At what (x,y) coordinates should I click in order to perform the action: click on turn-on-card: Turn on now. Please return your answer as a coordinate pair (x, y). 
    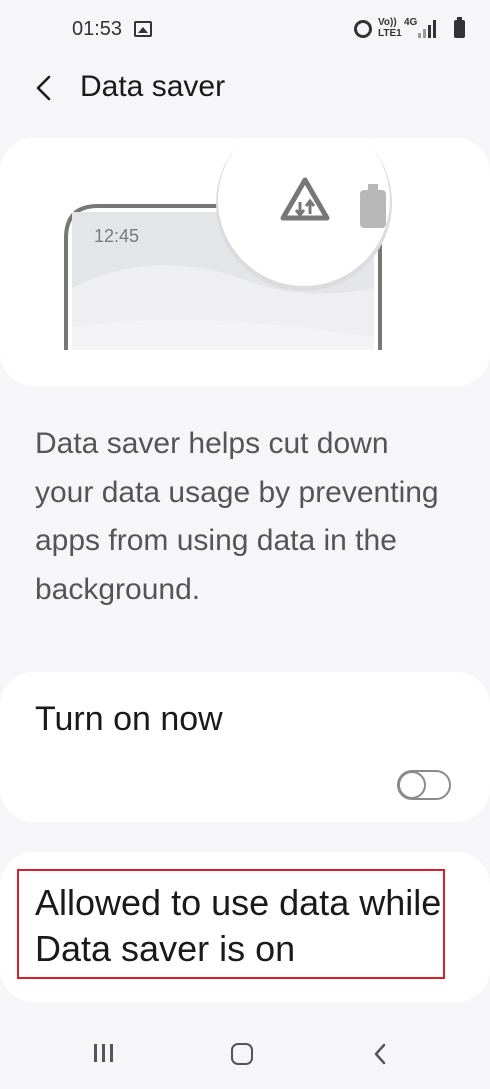
    Looking at the image, I should click on (245, 747).